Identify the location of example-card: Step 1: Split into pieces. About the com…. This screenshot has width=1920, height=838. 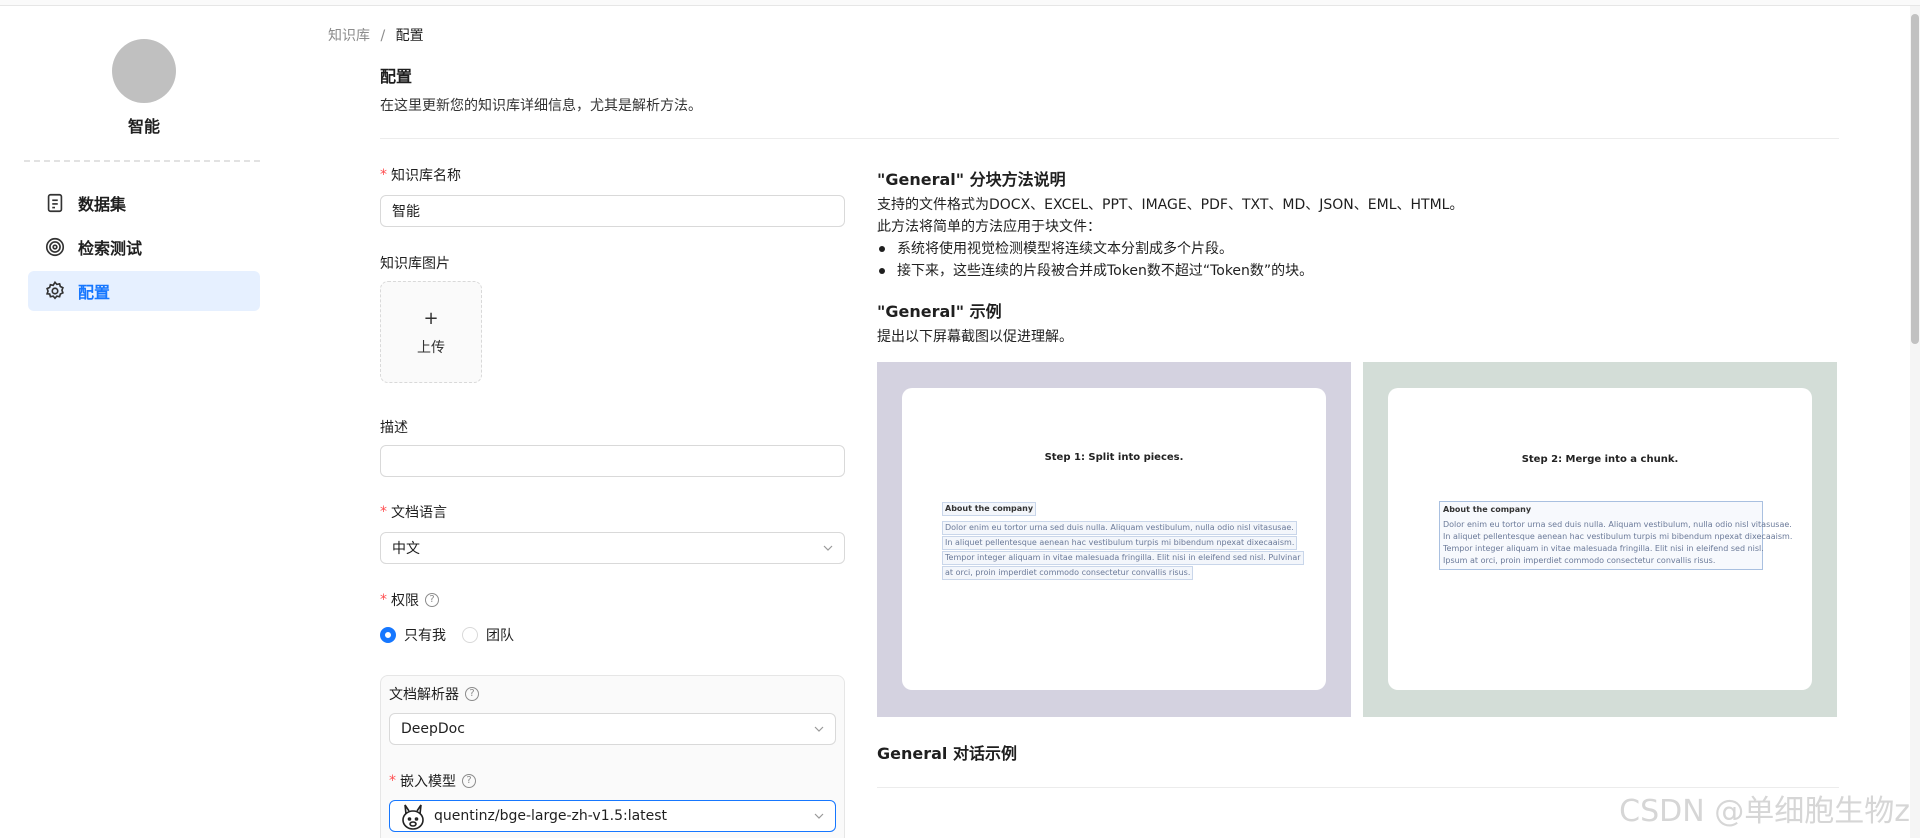
(1114, 539).